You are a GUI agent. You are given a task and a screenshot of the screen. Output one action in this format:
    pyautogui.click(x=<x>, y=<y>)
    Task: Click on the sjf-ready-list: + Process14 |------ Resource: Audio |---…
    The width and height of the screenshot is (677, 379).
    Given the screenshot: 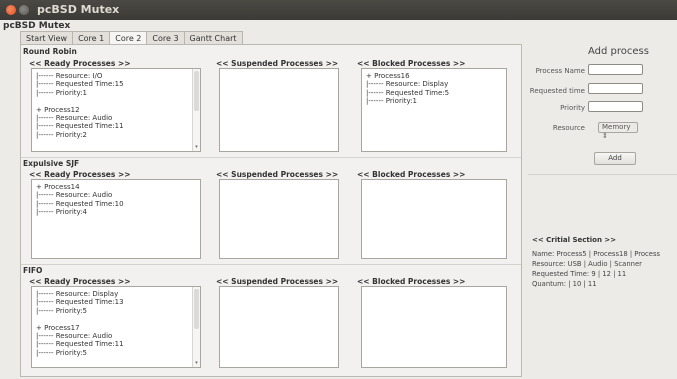 What is the action you would take?
    pyautogui.click(x=116, y=219)
    